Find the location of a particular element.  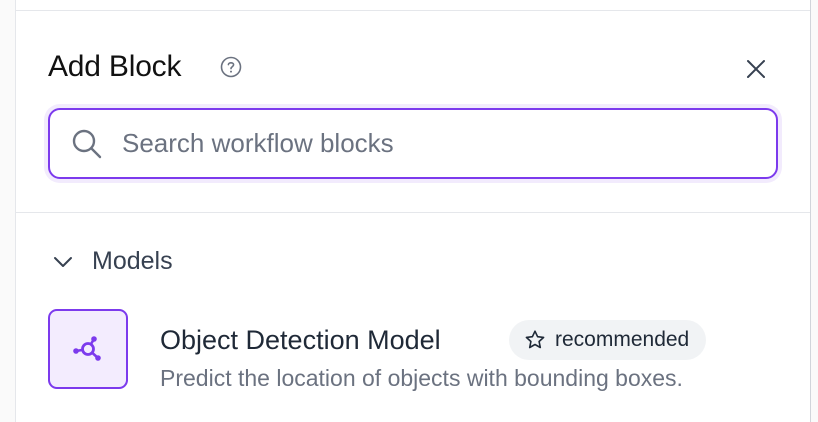

block-icon-tile is located at coordinates (88, 349).